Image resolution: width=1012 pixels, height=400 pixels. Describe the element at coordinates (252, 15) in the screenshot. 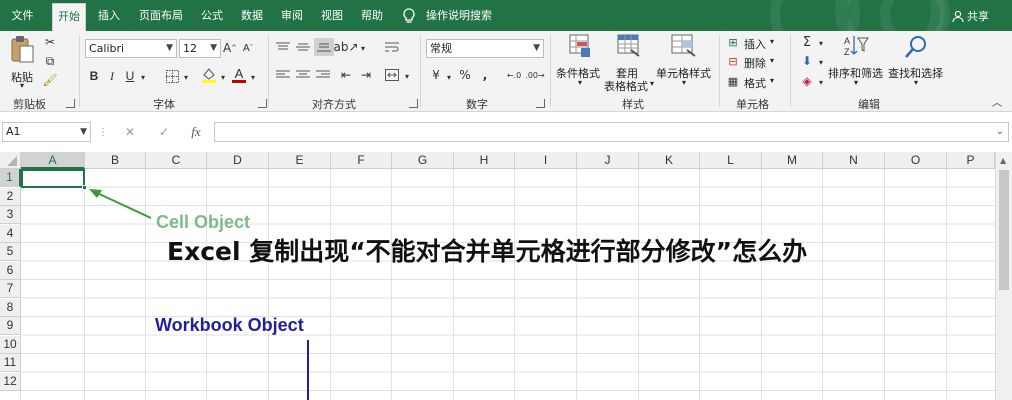

I see `tab-data: 数据` at that location.